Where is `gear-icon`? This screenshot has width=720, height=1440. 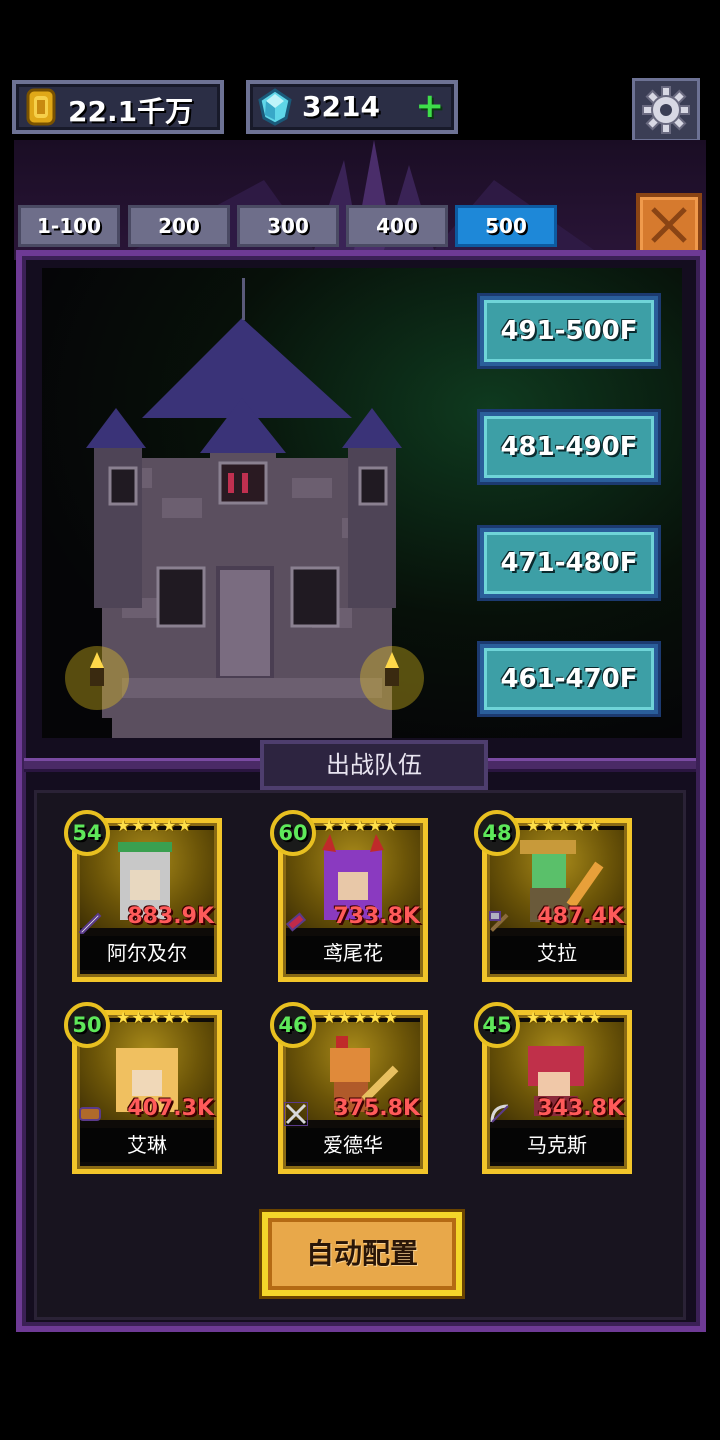 gear-icon is located at coordinates (666, 110).